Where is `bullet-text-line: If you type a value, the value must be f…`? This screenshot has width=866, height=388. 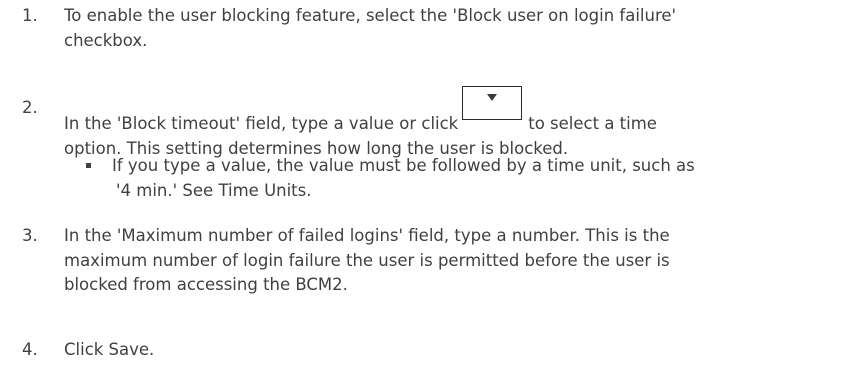
bullet-text-line: If you type a value, the value must be f… is located at coordinates (403, 165).